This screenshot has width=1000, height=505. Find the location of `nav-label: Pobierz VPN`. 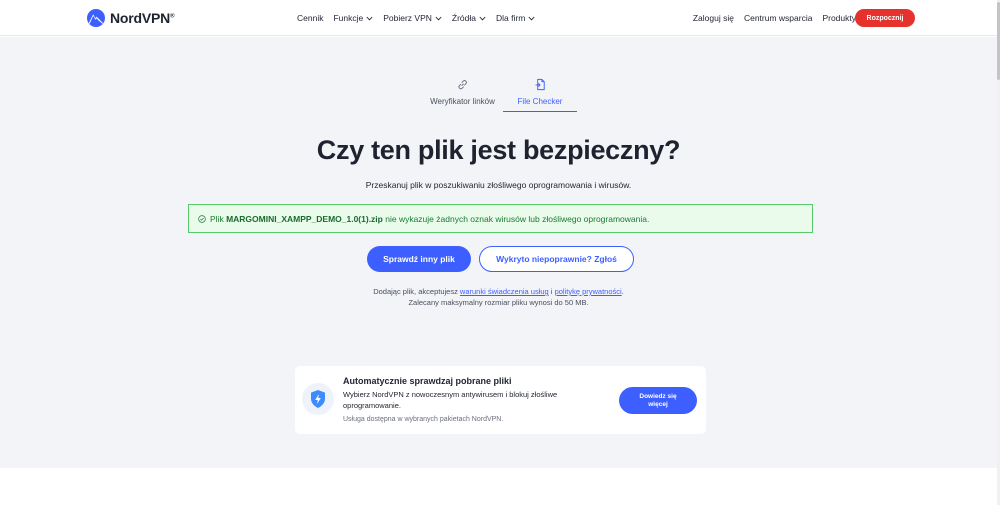

nav-label: Pobierz VPN is located at coordinates (407, 18).